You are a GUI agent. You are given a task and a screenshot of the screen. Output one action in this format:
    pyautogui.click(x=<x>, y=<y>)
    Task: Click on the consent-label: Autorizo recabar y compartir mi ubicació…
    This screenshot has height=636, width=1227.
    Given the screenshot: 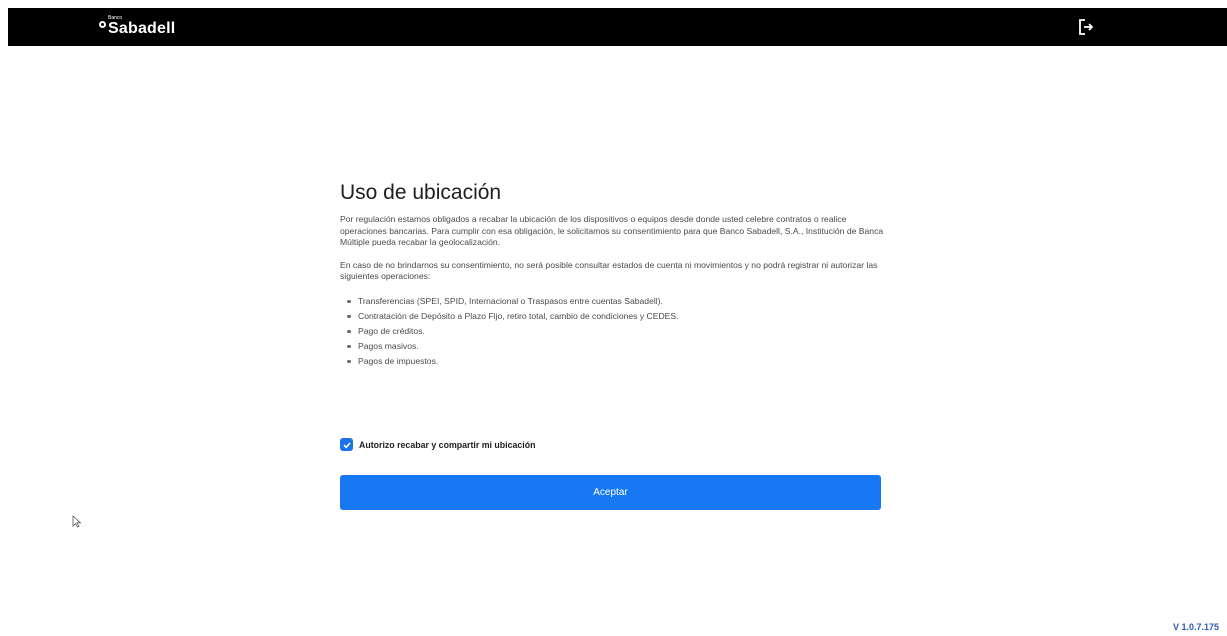 What is the action you would take?
    pyautogui.click(x=447, y=444)
    